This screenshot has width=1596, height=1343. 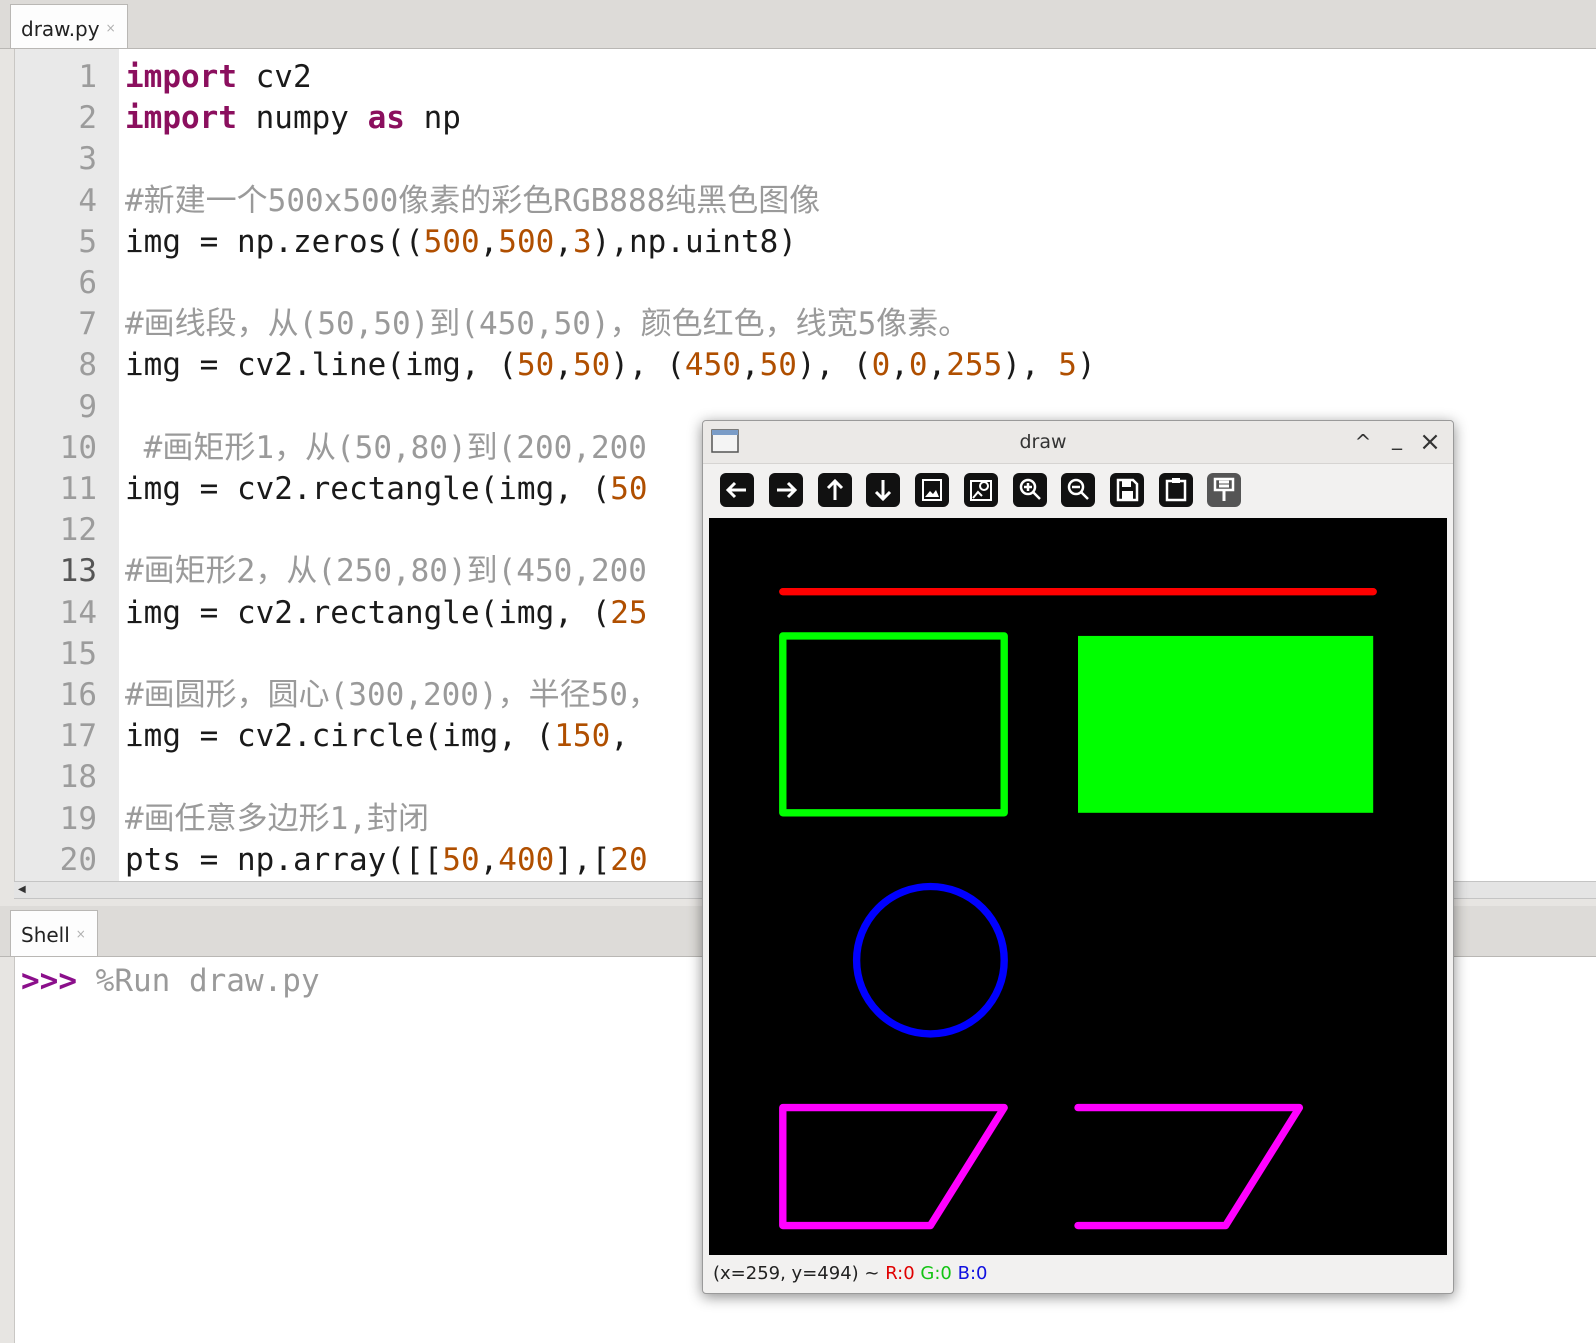 What do you see at coordinates (432, 118) in the screenshot?
I see `code-token: np` at bounding box center [432, 118].